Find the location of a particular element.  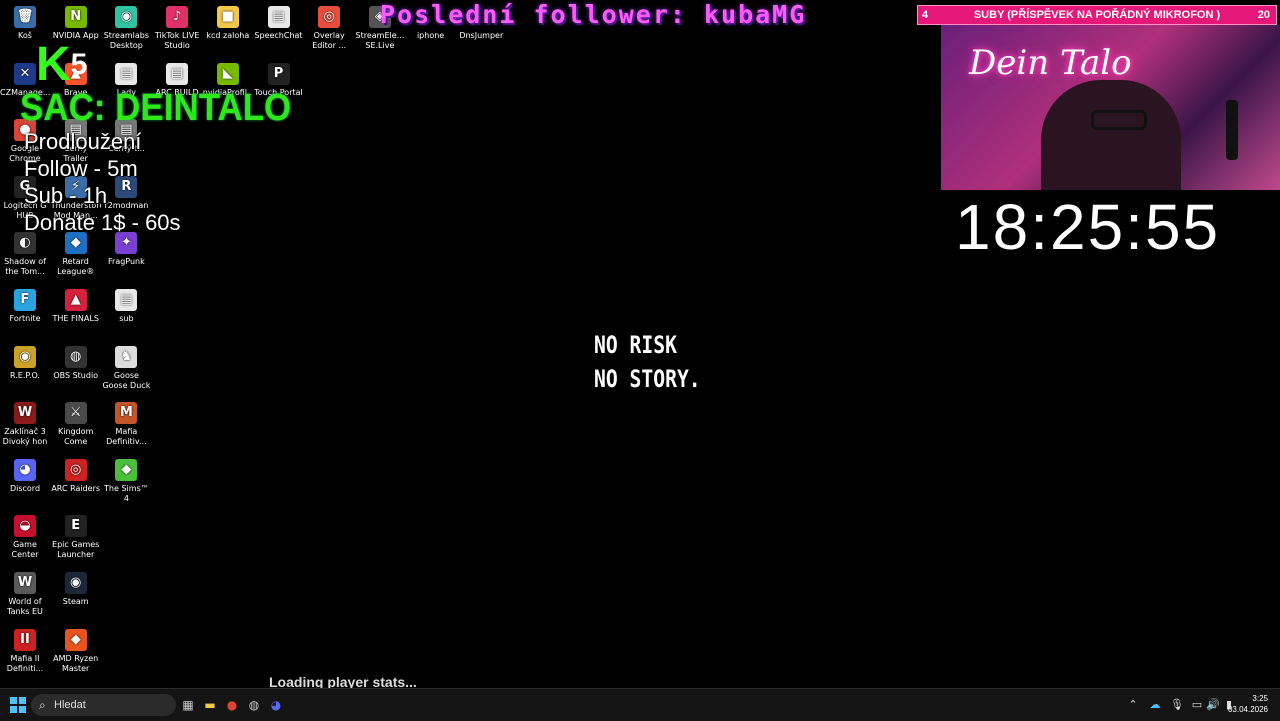

webcam-feed: Dein Talo is located at coordinates (1110, 107).